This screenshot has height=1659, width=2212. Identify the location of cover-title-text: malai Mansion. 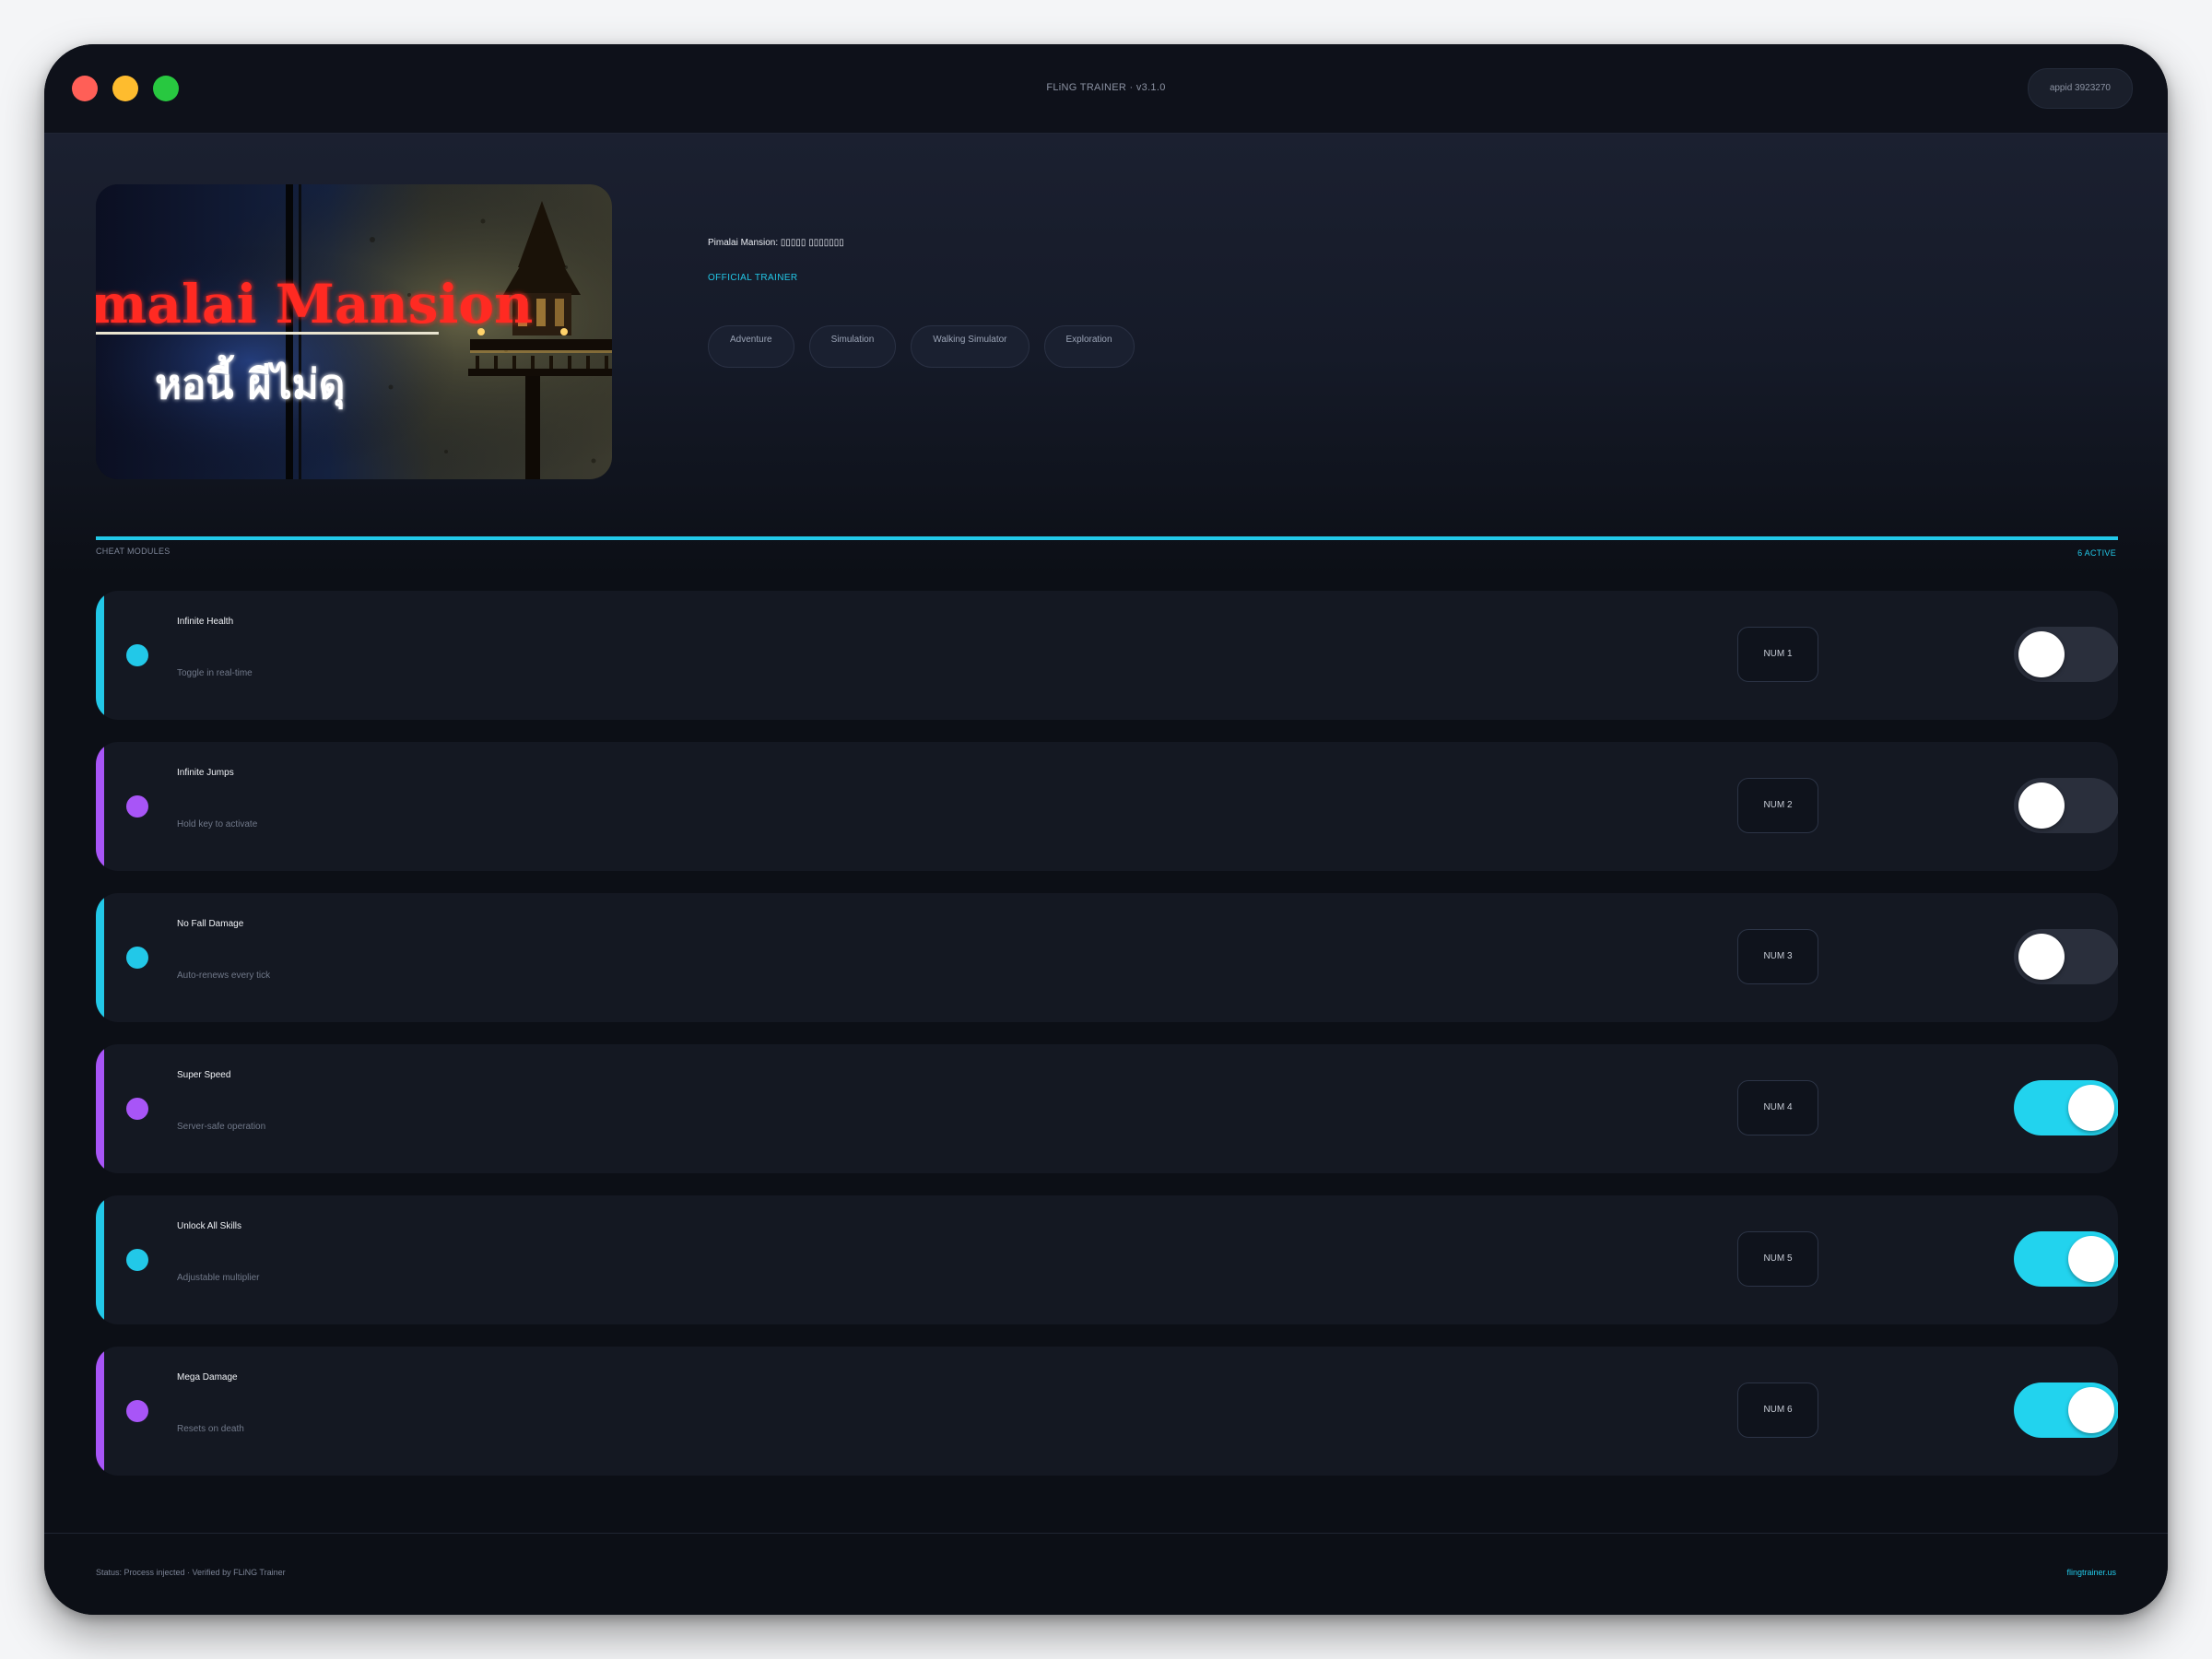
(314, 304).